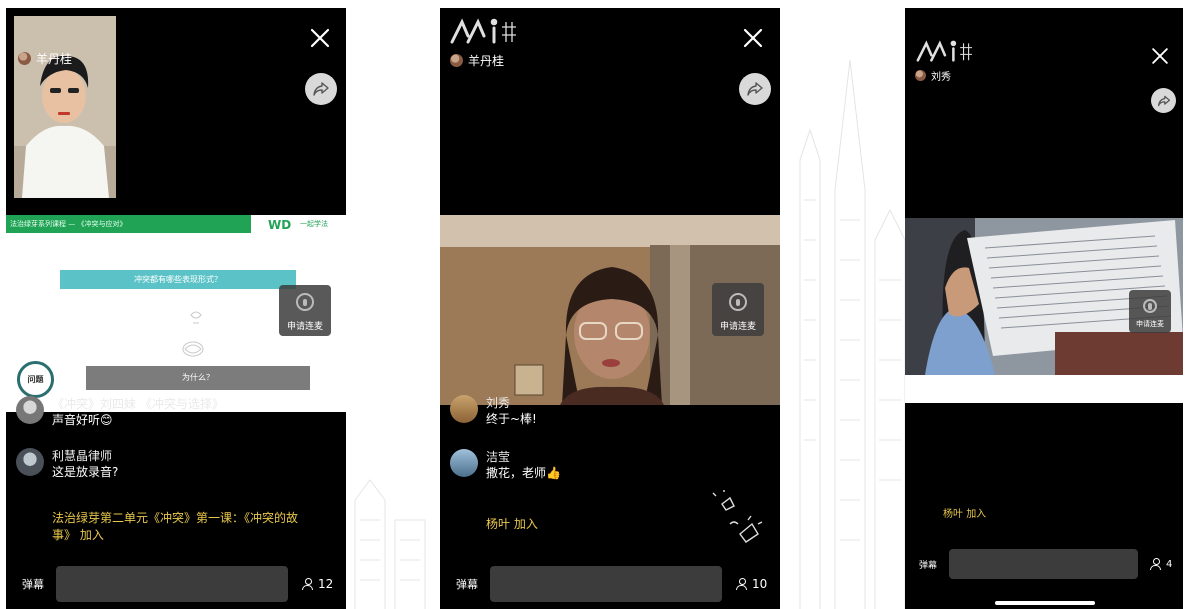 Image resolution: width=1186 pixels, height=609 pixels. I want to click on building-sketch-background, so click(852, 334).